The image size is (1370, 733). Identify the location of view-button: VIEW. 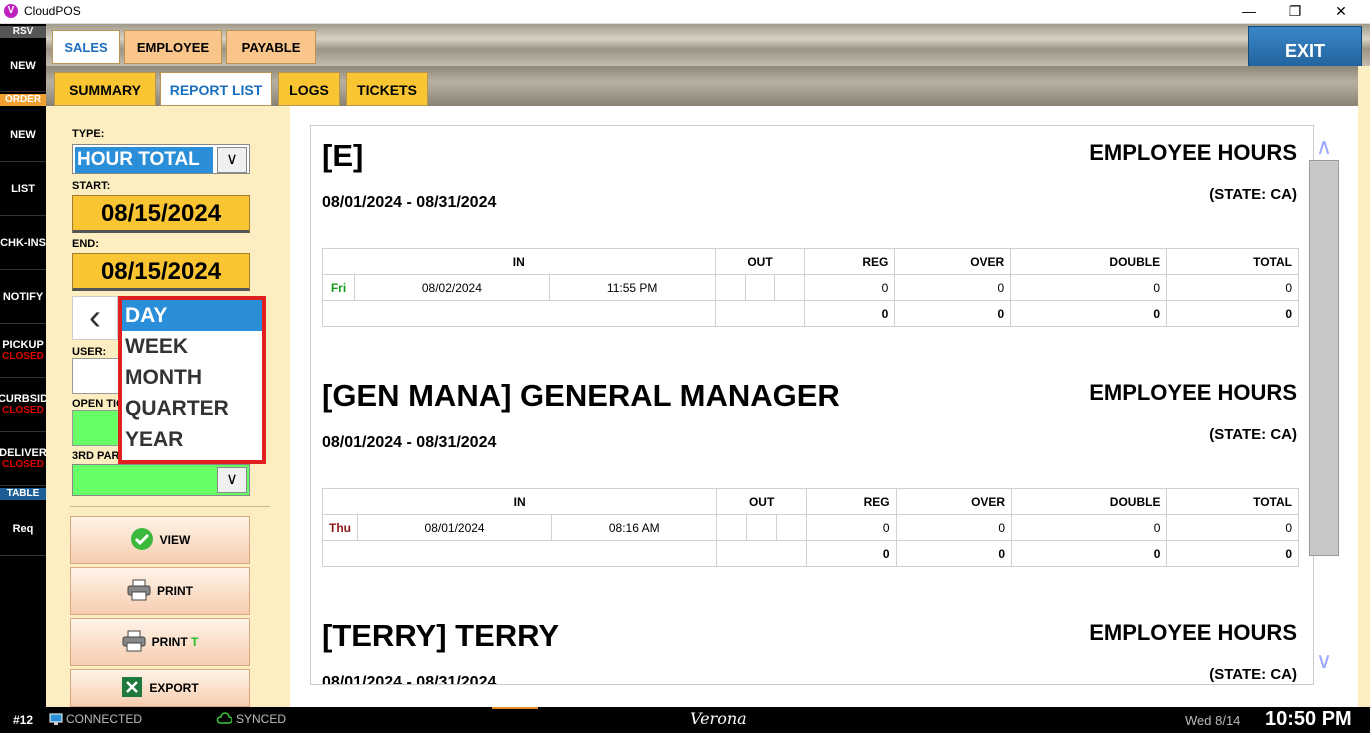
(160, 540).